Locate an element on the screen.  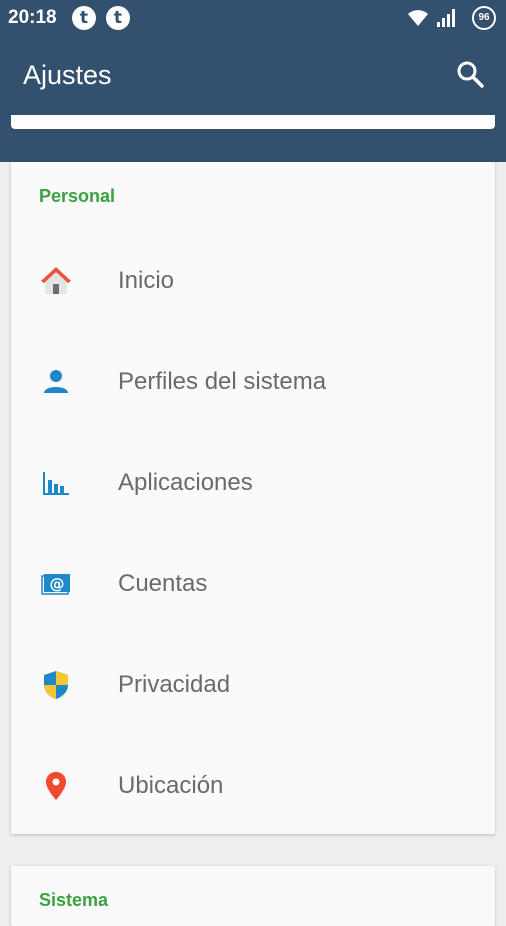
settings-item-cuentas: @ Cuentas is located at coordinates (253, 583).